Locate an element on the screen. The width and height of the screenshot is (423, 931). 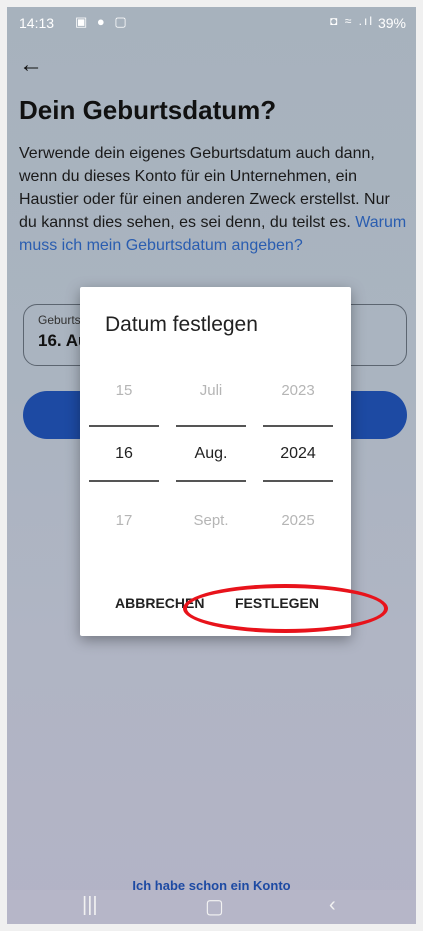
month-prev: Juli is located at coordinates (211, 390).